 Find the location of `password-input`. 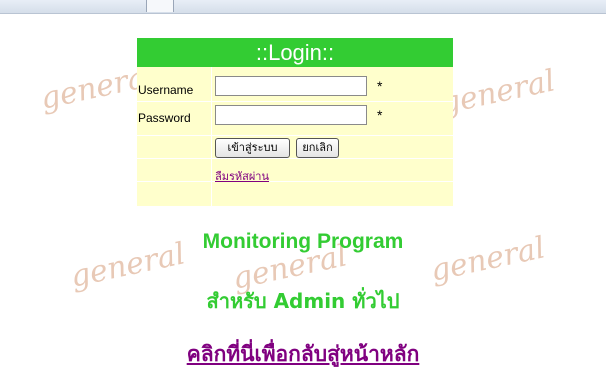

password-input is located at coordinates (291, 115).